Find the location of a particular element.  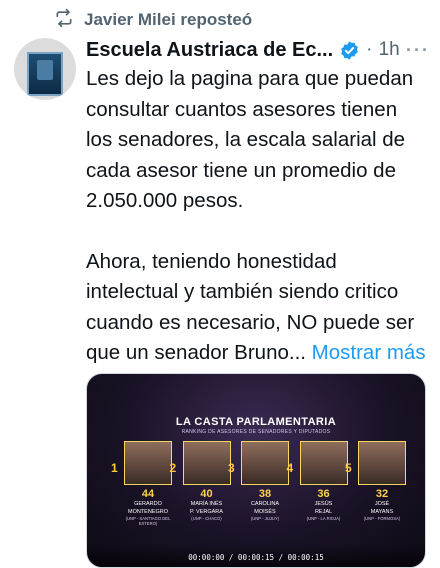

rank-number: 4 is located at coordinates (290, 468).